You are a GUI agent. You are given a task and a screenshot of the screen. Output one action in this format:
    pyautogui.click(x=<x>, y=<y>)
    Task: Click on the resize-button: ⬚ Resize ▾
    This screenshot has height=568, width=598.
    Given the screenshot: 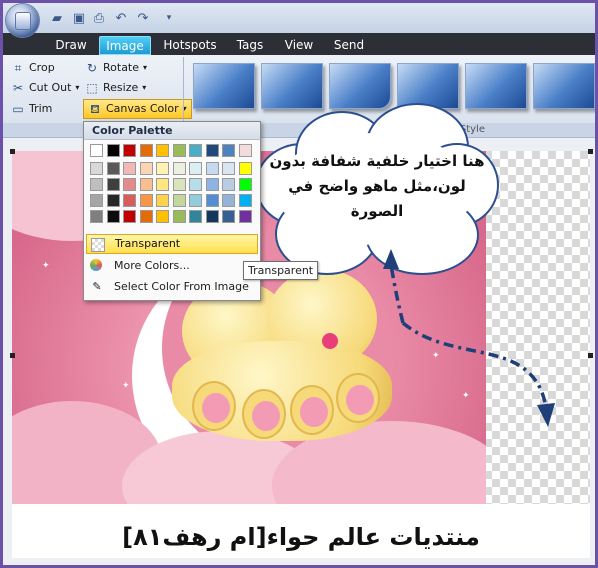 What is the action you would take?
    pyautogui.click(x=115, y=88)
    